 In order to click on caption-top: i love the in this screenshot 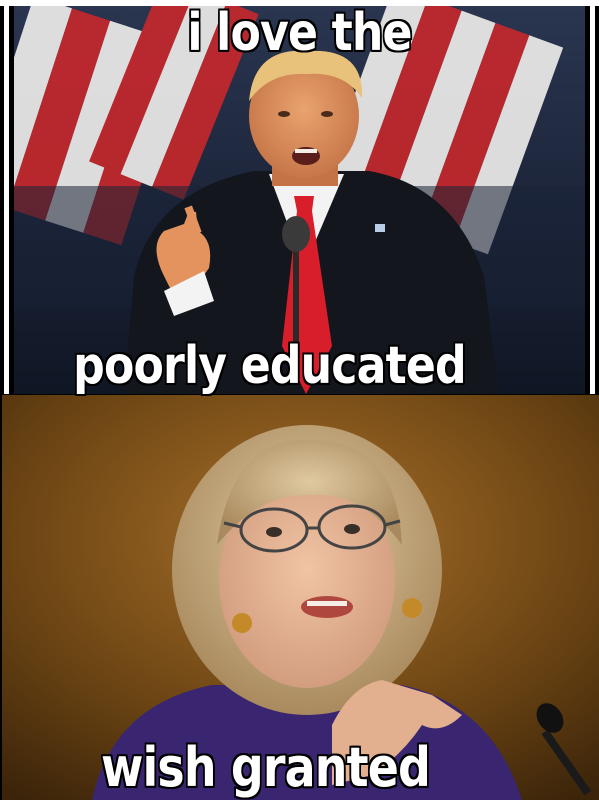, I will do `click(300, 33)`.